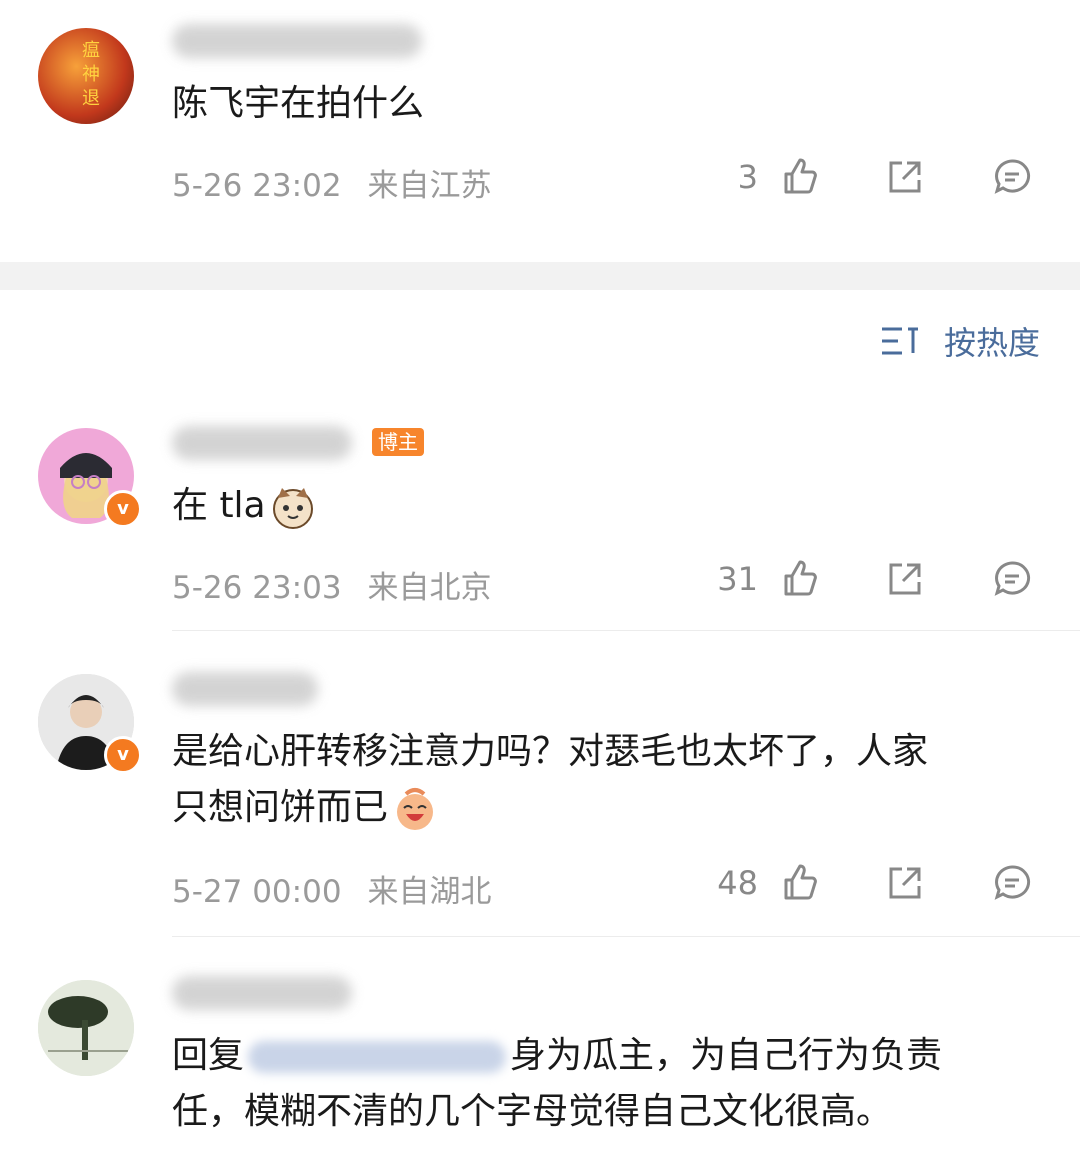 This screenshot has width=1080, height=1169. What do you see at coordinates (737, 883) in the screenshot?
I see `like-count: 48` at bounding box center [737, 883].